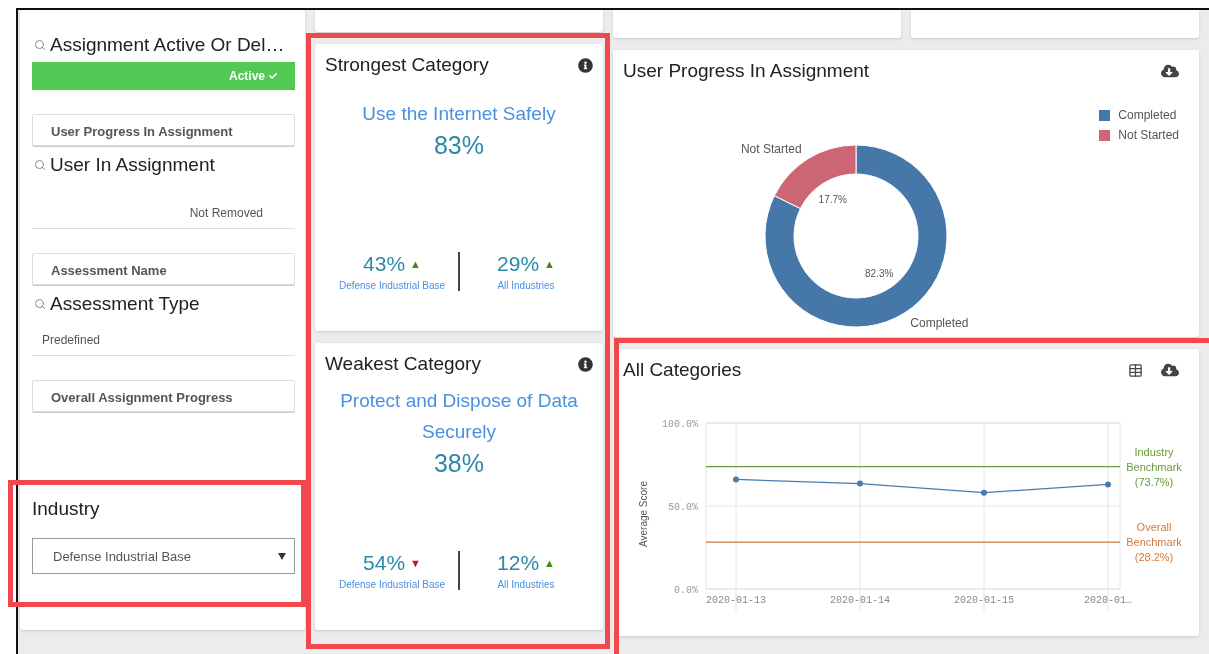  I want to click on x-tick-label: 2020-01-14, so click(860, 600).